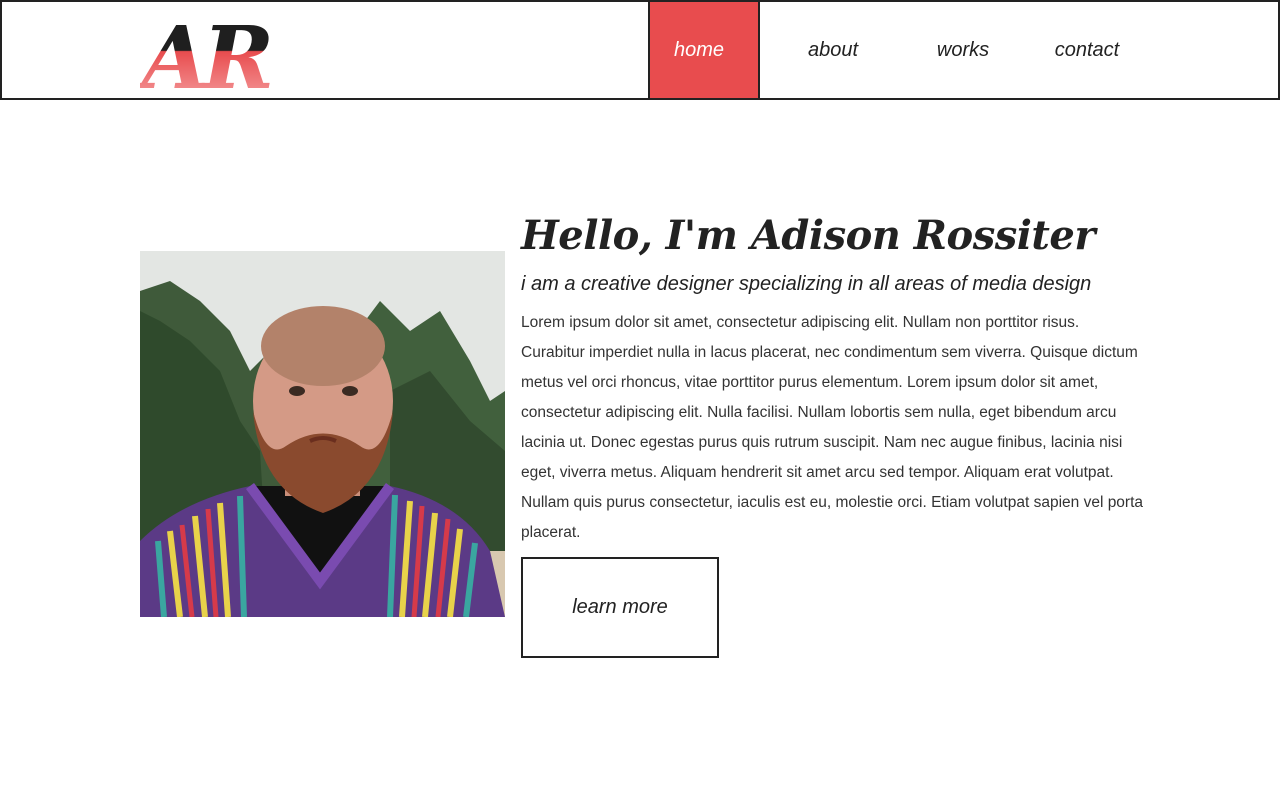  I want to click on profile-photo, so click(322, 434).